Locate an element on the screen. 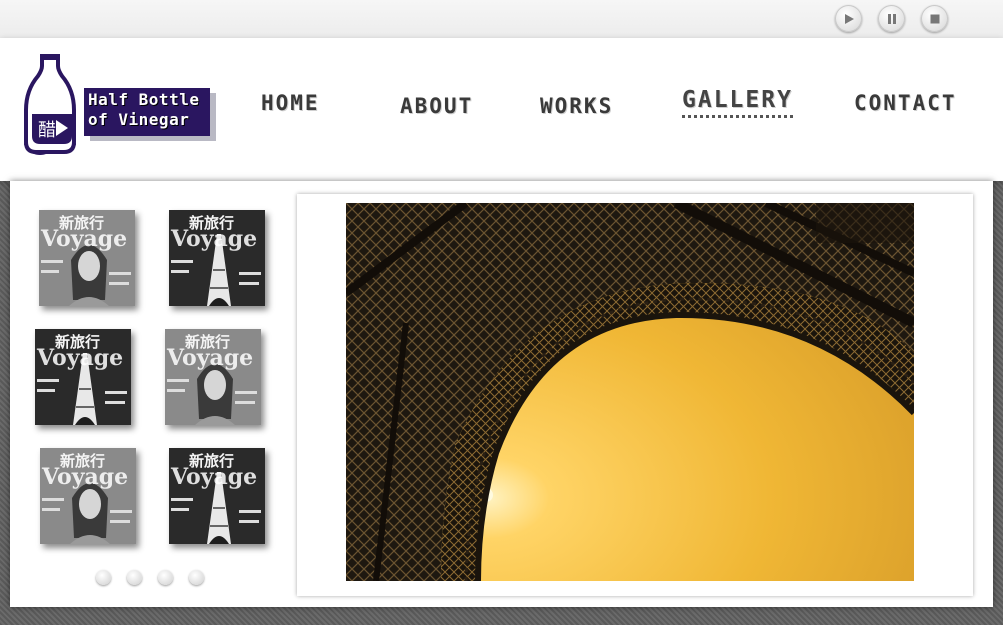  stop-icon is located at coordinates (934, 18).